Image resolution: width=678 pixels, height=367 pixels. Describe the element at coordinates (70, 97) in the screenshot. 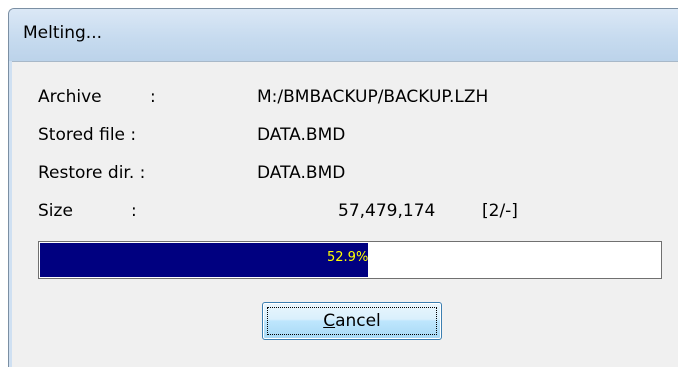

I see `archive-label: Archive` at that location.